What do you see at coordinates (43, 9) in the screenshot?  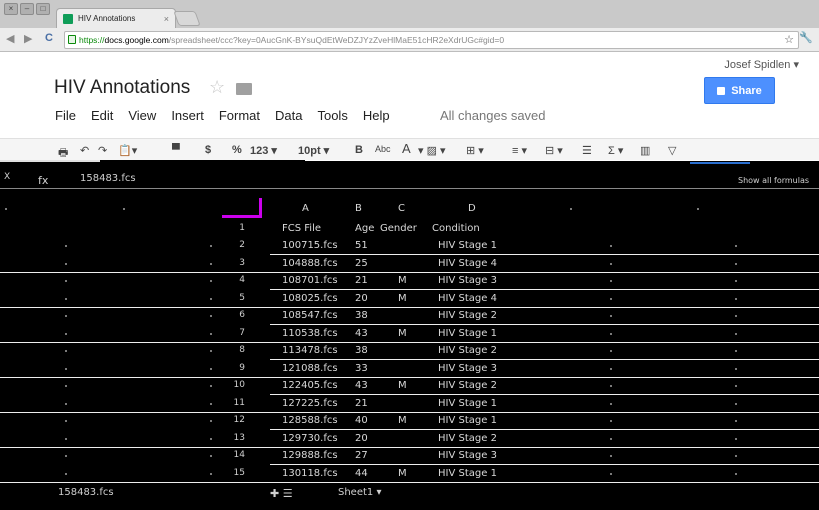 I see `maximize-window-button: □` at bounding box center [43, 9].